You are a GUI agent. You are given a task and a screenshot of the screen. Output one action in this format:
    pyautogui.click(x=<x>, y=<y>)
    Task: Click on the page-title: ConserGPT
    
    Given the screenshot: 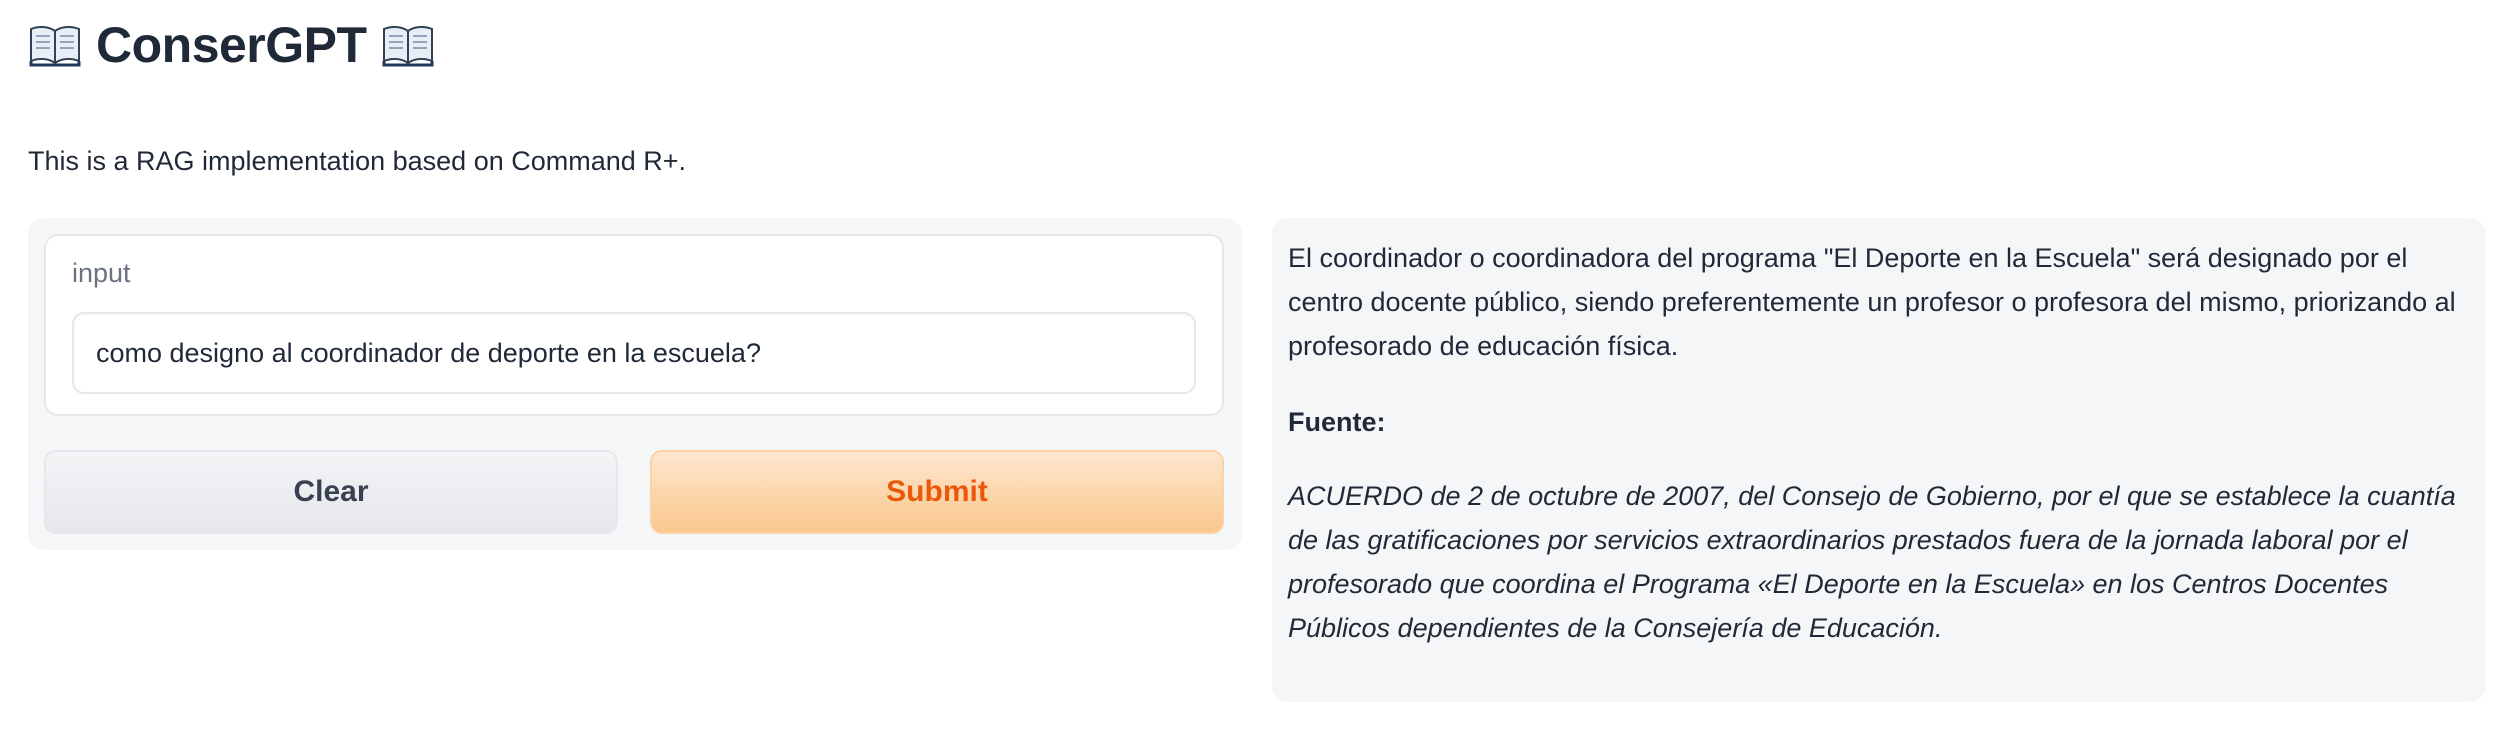 What is the action you would take?
    pyautogui.click(x=231, y=45)
    